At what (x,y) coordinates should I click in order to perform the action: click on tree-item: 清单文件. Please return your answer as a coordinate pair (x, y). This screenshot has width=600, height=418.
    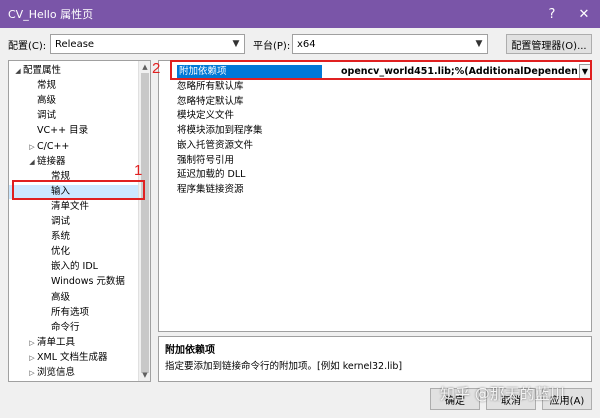
    Looking at the image, I should click on (74, 207).